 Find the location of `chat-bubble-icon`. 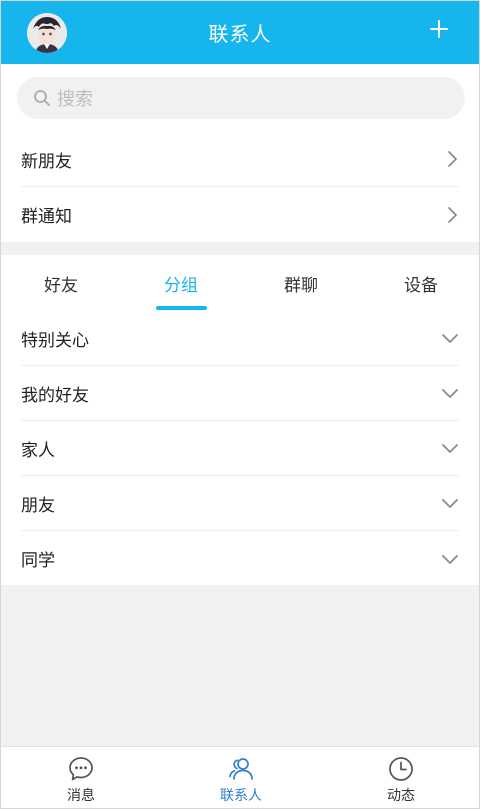

chat-bubble-icon is located at coordinates (81, 769).